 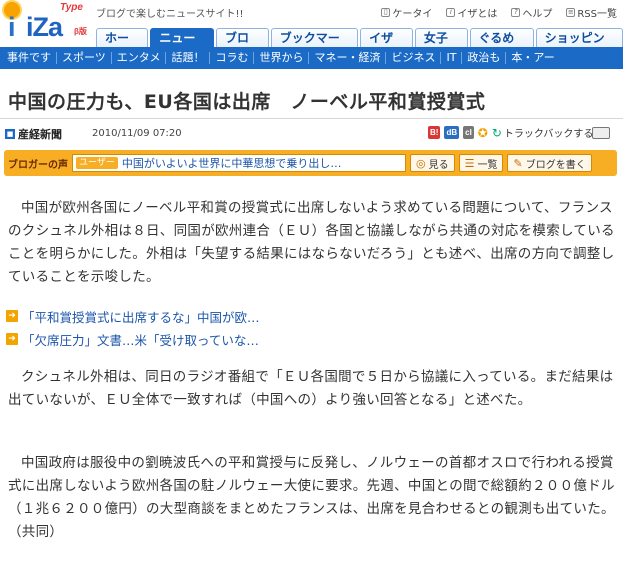 What do you see at coordinates (80, 31) in the screenshot?
I see `logo-beta-badge: β版` at bounding box center [80, 31].